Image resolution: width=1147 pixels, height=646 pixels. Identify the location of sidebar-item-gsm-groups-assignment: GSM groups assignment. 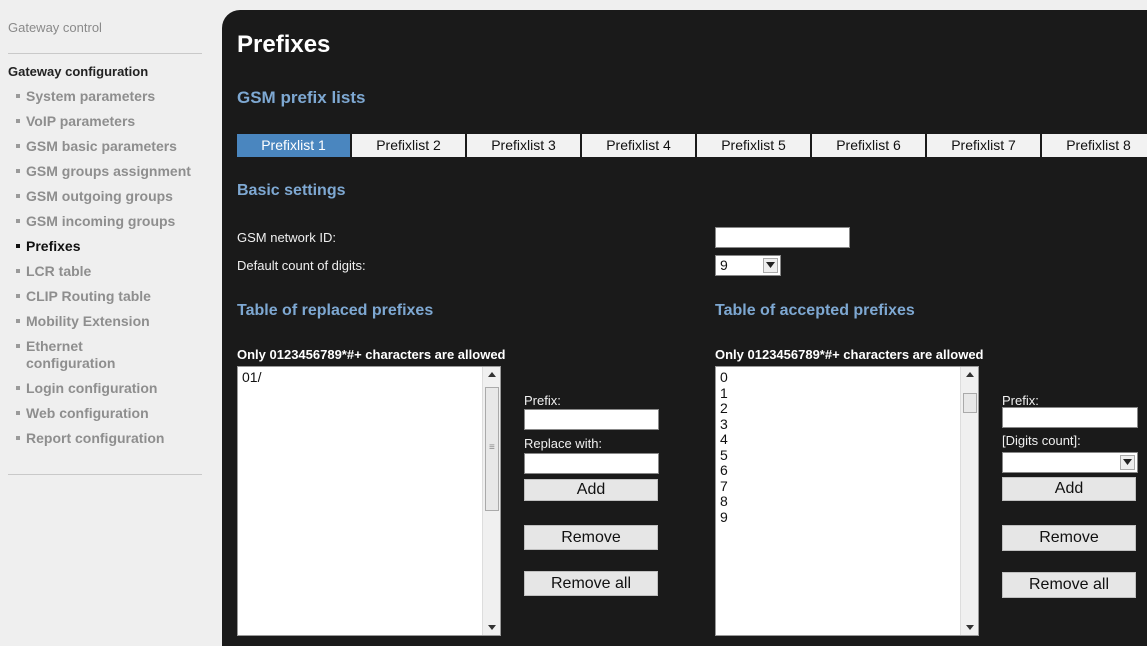
(116, 171).